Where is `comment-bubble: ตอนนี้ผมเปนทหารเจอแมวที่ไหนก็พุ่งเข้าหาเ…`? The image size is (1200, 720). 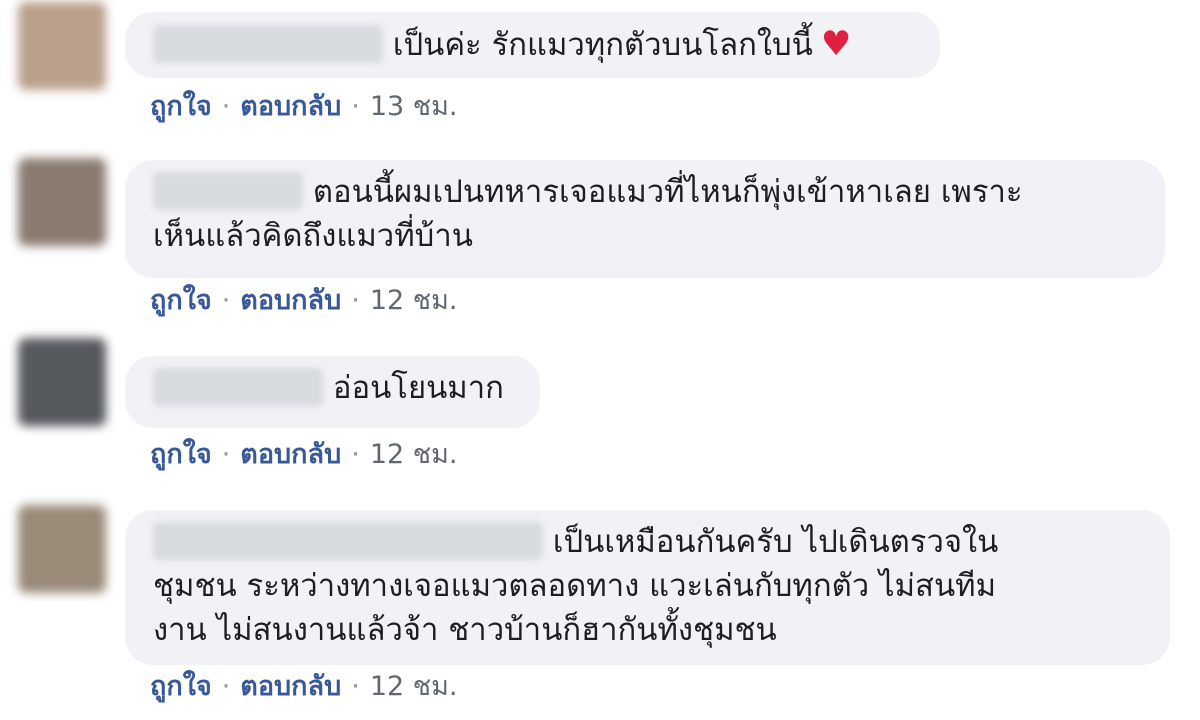
comment-bubble: ตอนนี้ผมเปนทหารเจอแมวที่ไหนก็พุ่งเข้าหาเ… is located at coordinates (645, 219).